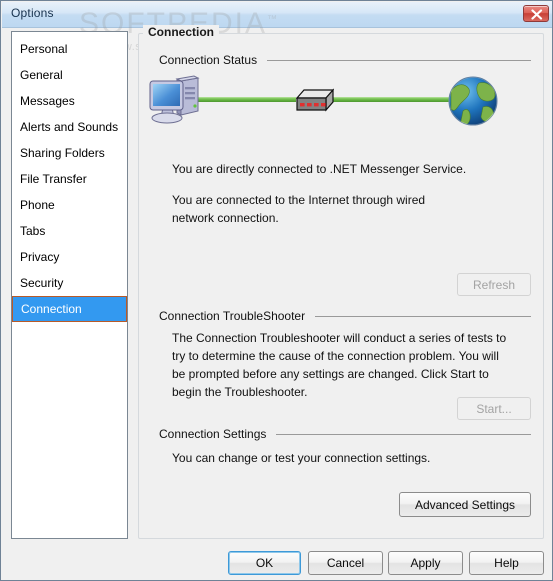  I want to click on cancel-button: Cancel, so click(345, 563).